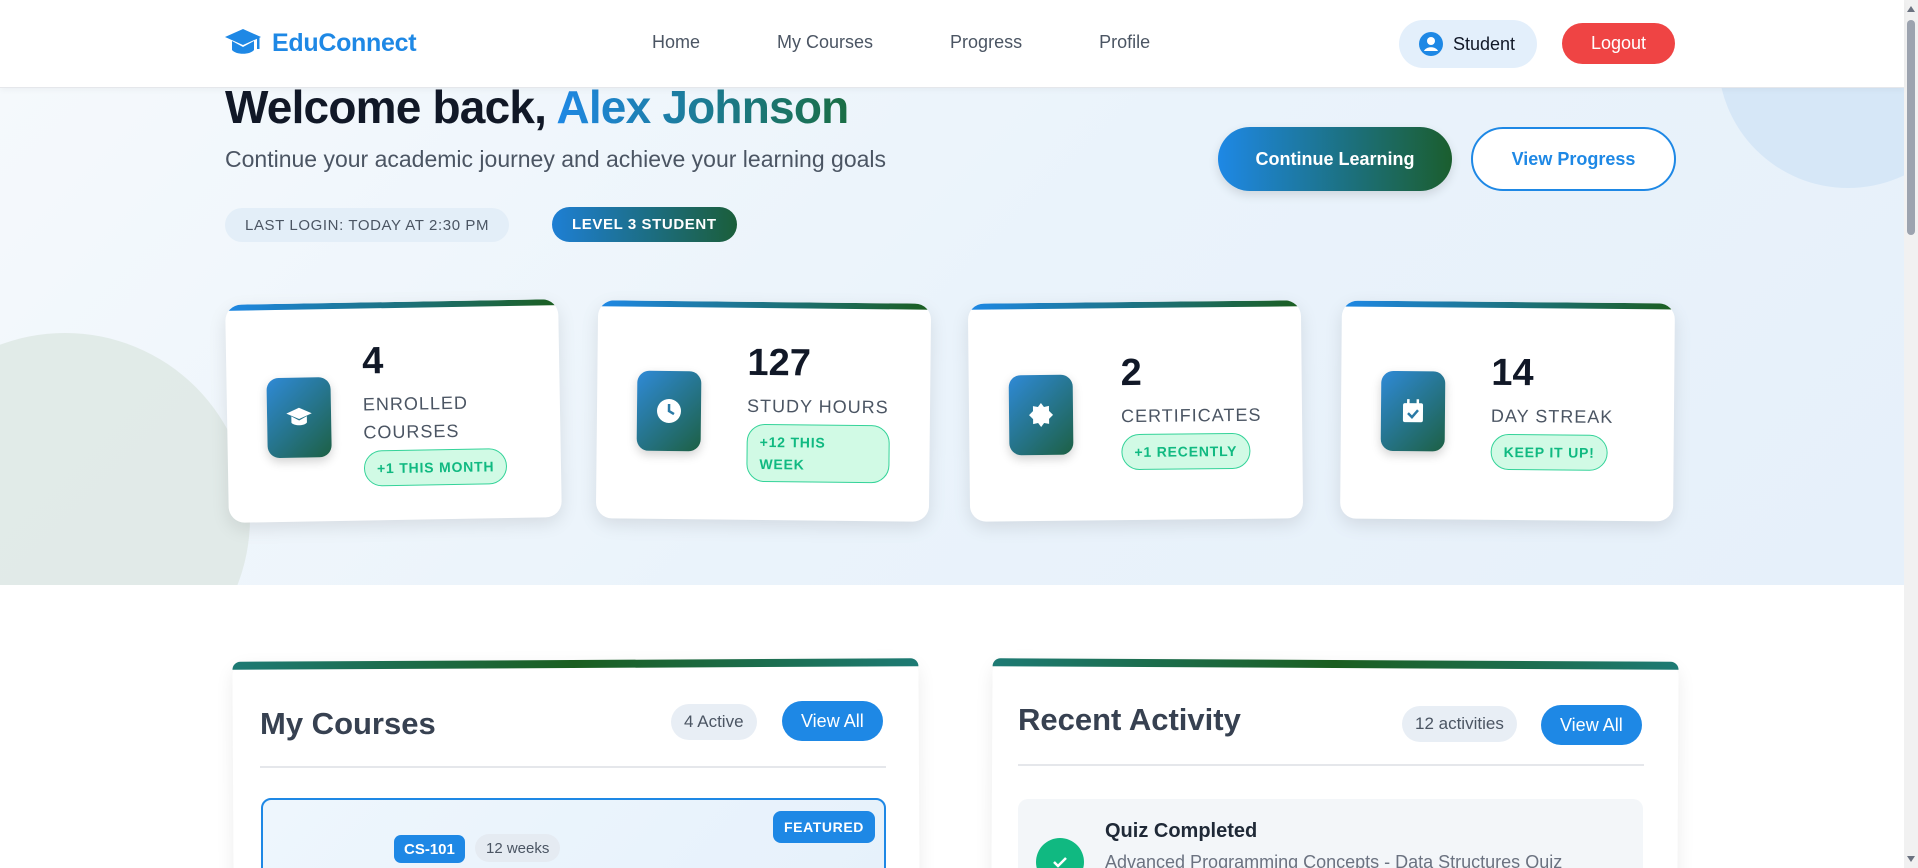 The height and width of the screenshot is (868, 1918). I want to click on courses-count-badge: 4 Active, so click(714, 722).